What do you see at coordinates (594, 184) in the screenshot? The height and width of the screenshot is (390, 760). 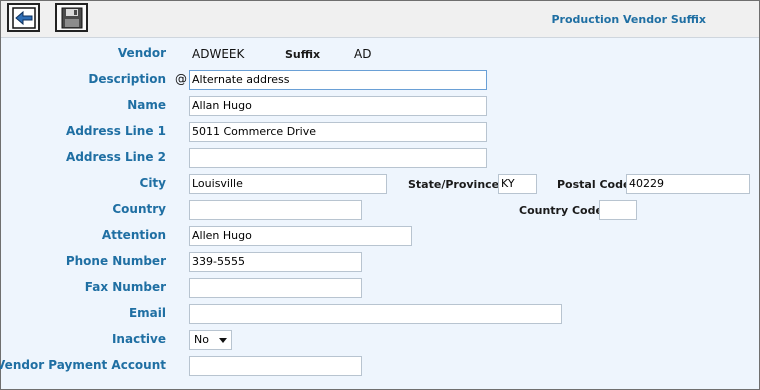 I see `postal-code-label: Postal Code` at bounding box center [594, 184].